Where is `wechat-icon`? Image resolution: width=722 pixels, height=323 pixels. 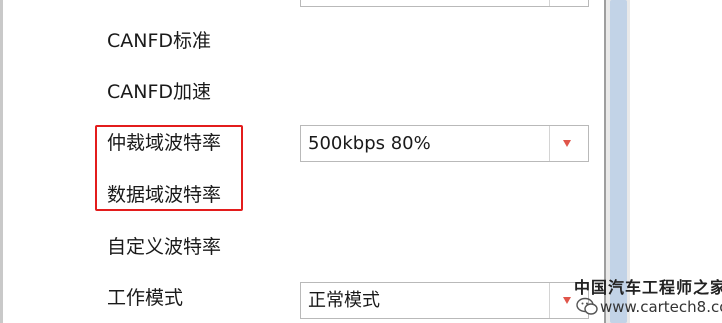 wechat-icon is located at coordinates (587, 306).